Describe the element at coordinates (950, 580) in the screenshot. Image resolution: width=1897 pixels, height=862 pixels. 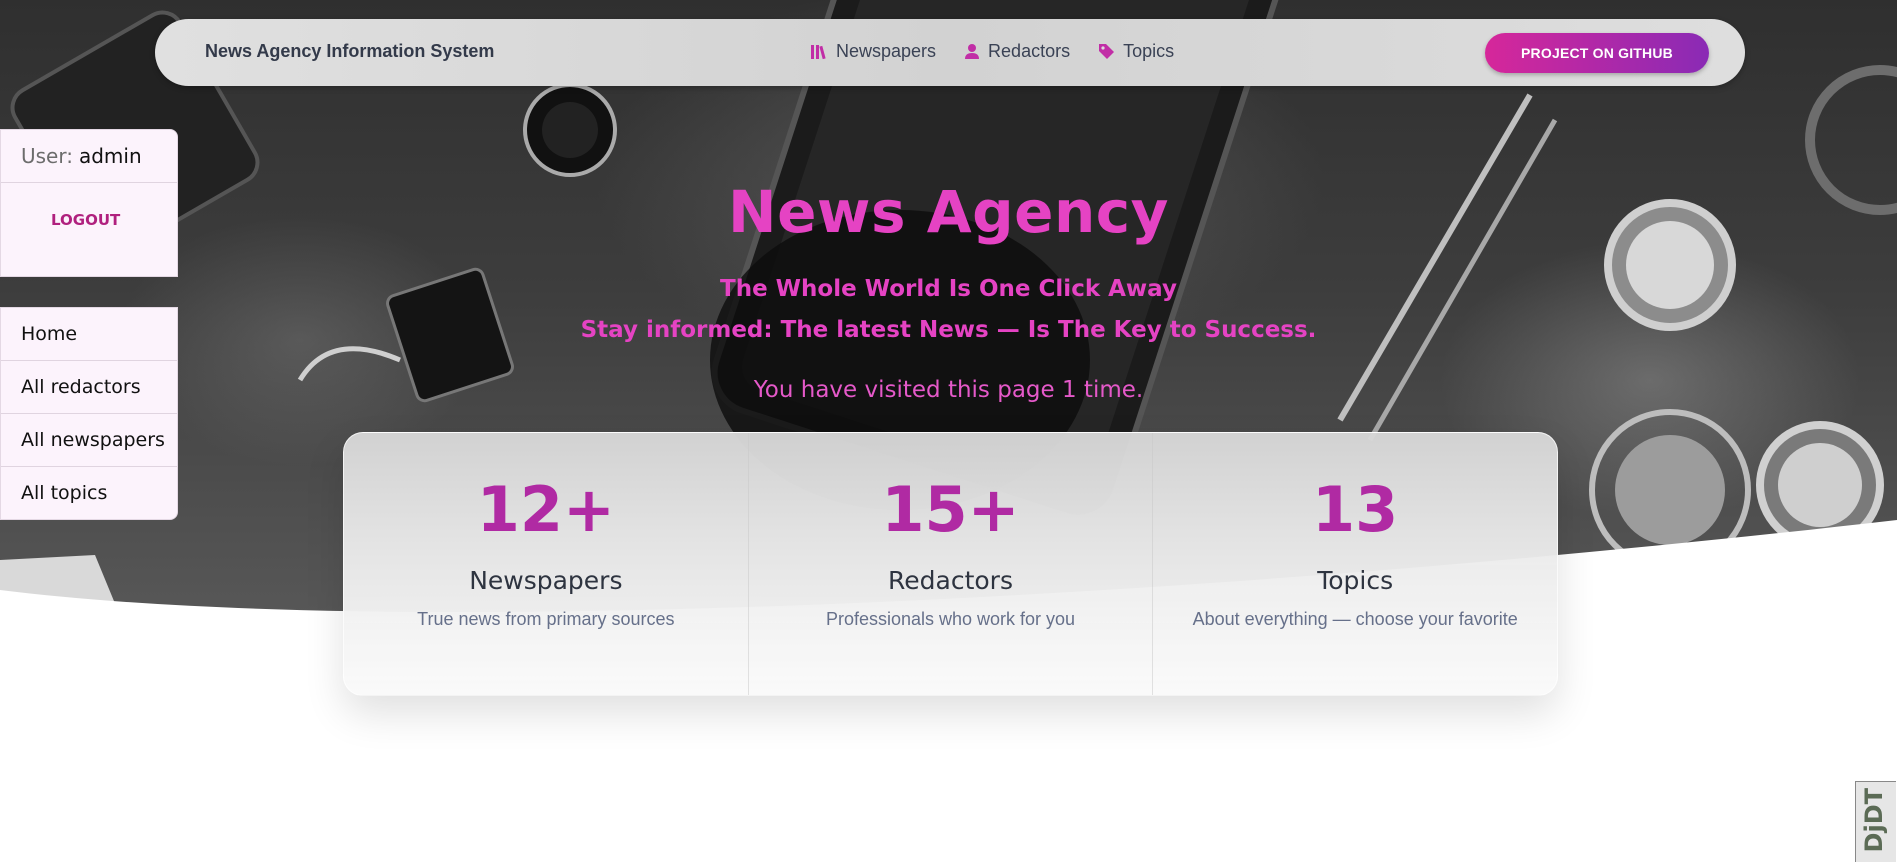
I see `stat-title: Redactors` at that location.